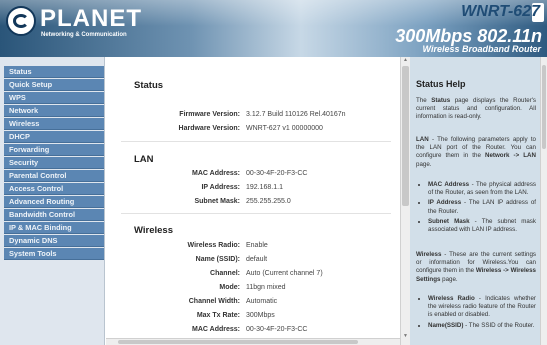 This screenshot has height=345, width=547. I want to click on help-bold: IP Address, so click(445, 203).